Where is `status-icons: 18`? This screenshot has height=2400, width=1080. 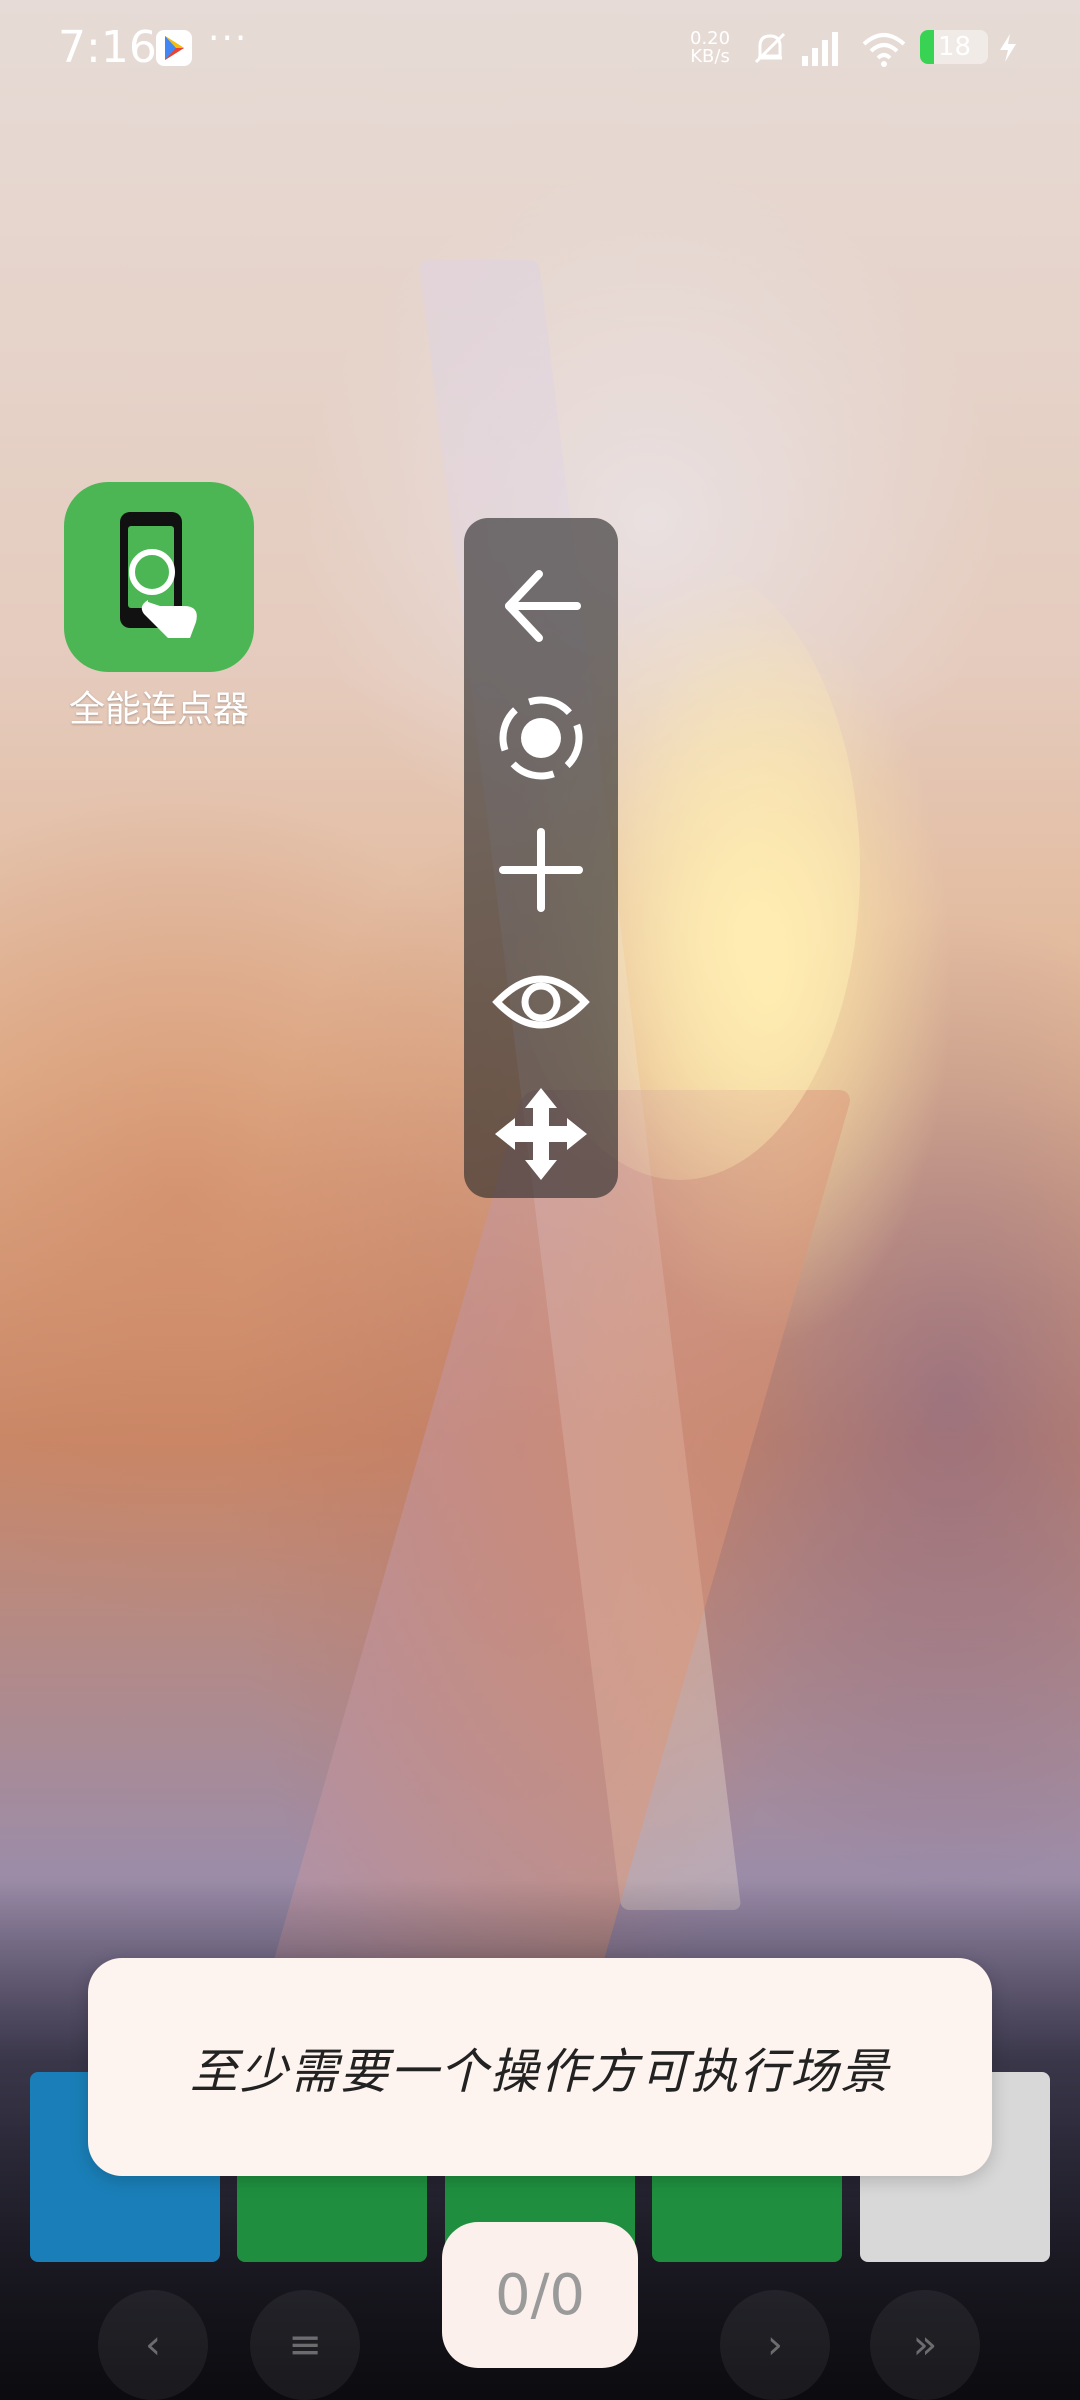 status-icons: 18 is located at coordinates (890, 48).